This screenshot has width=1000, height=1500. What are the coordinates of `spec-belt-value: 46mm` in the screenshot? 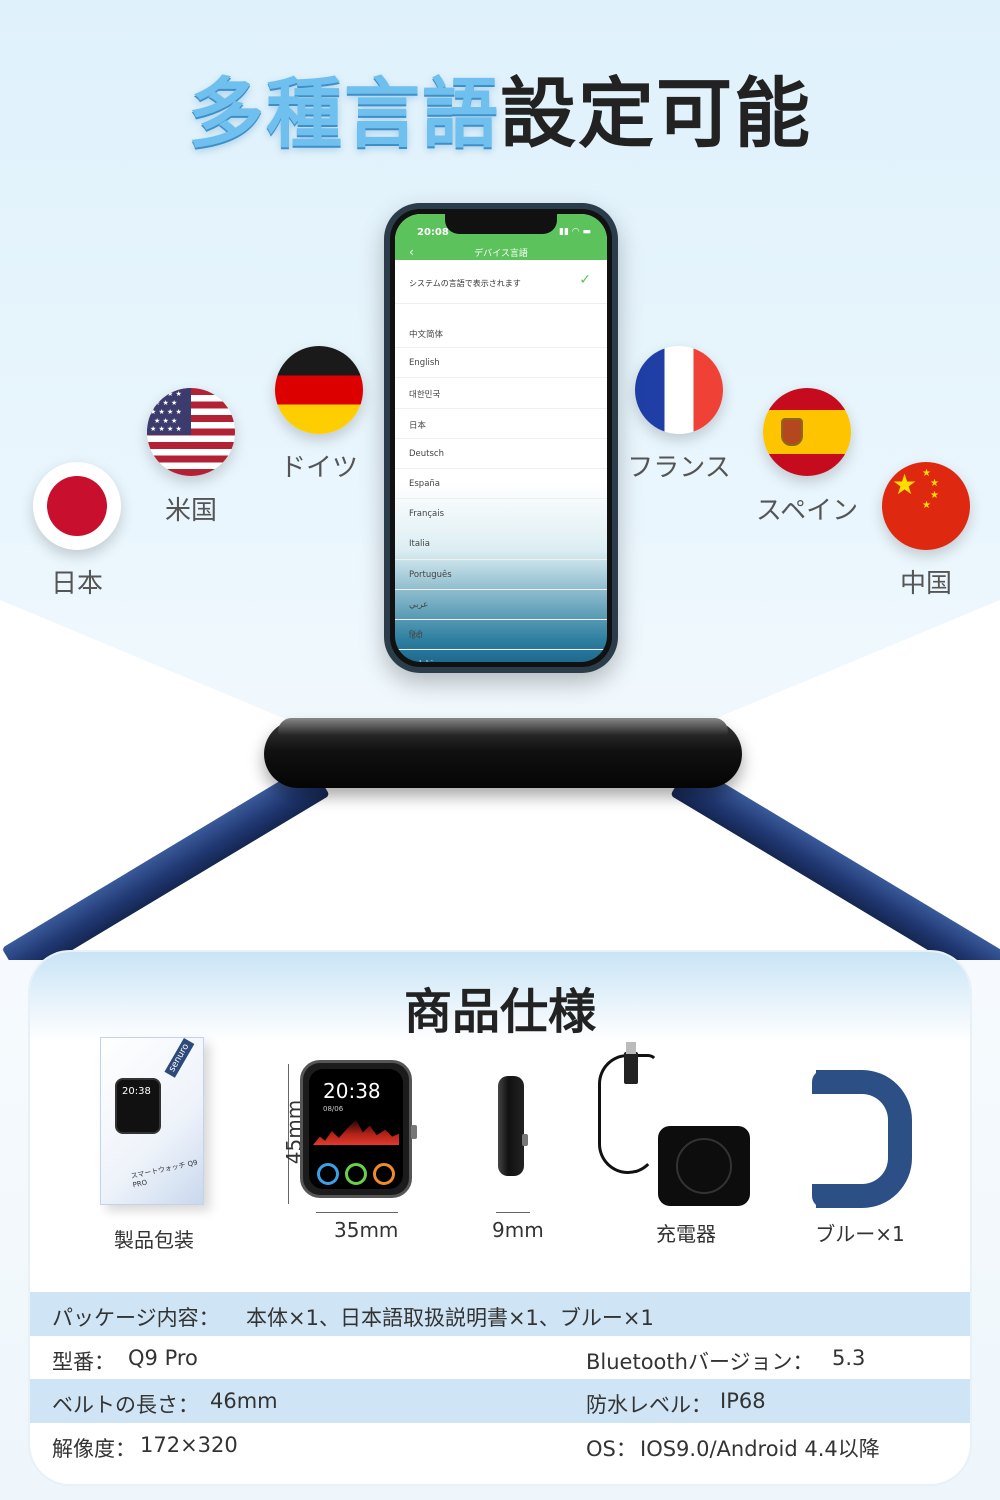 It's located at (244, 1401).